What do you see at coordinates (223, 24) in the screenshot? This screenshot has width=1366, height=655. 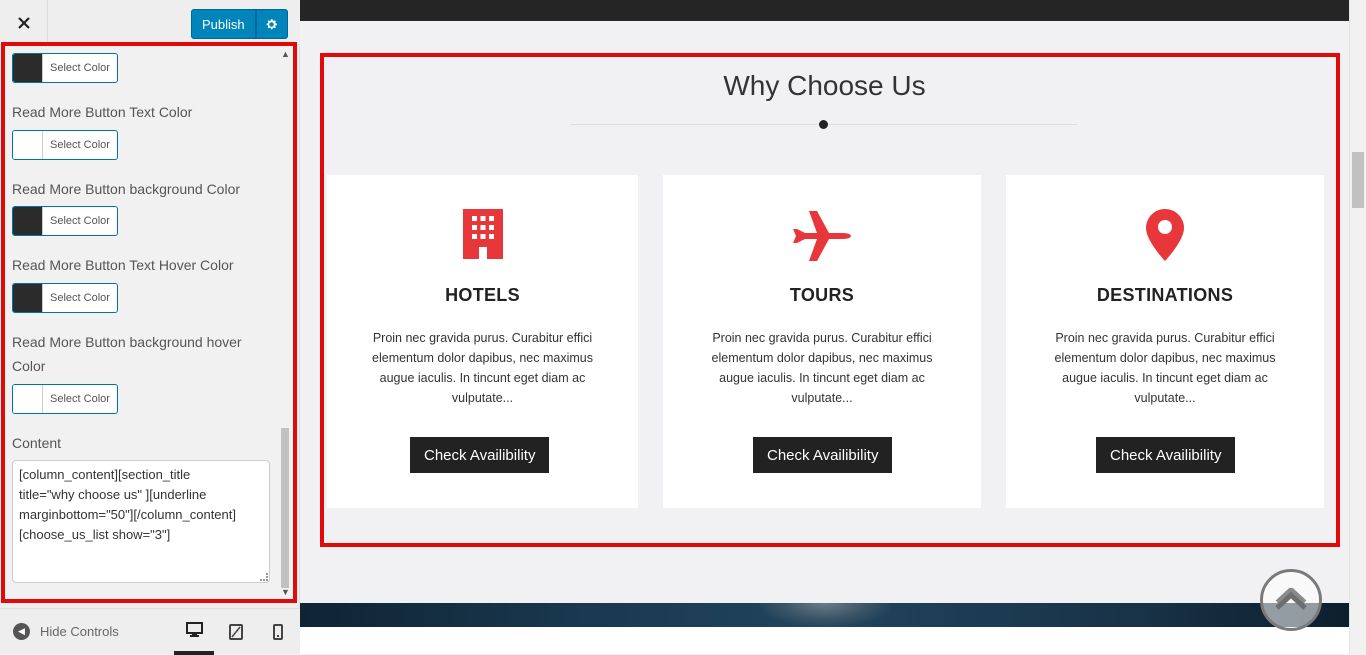 I see `publish-button: Publish` at bounding box center [223, 24].